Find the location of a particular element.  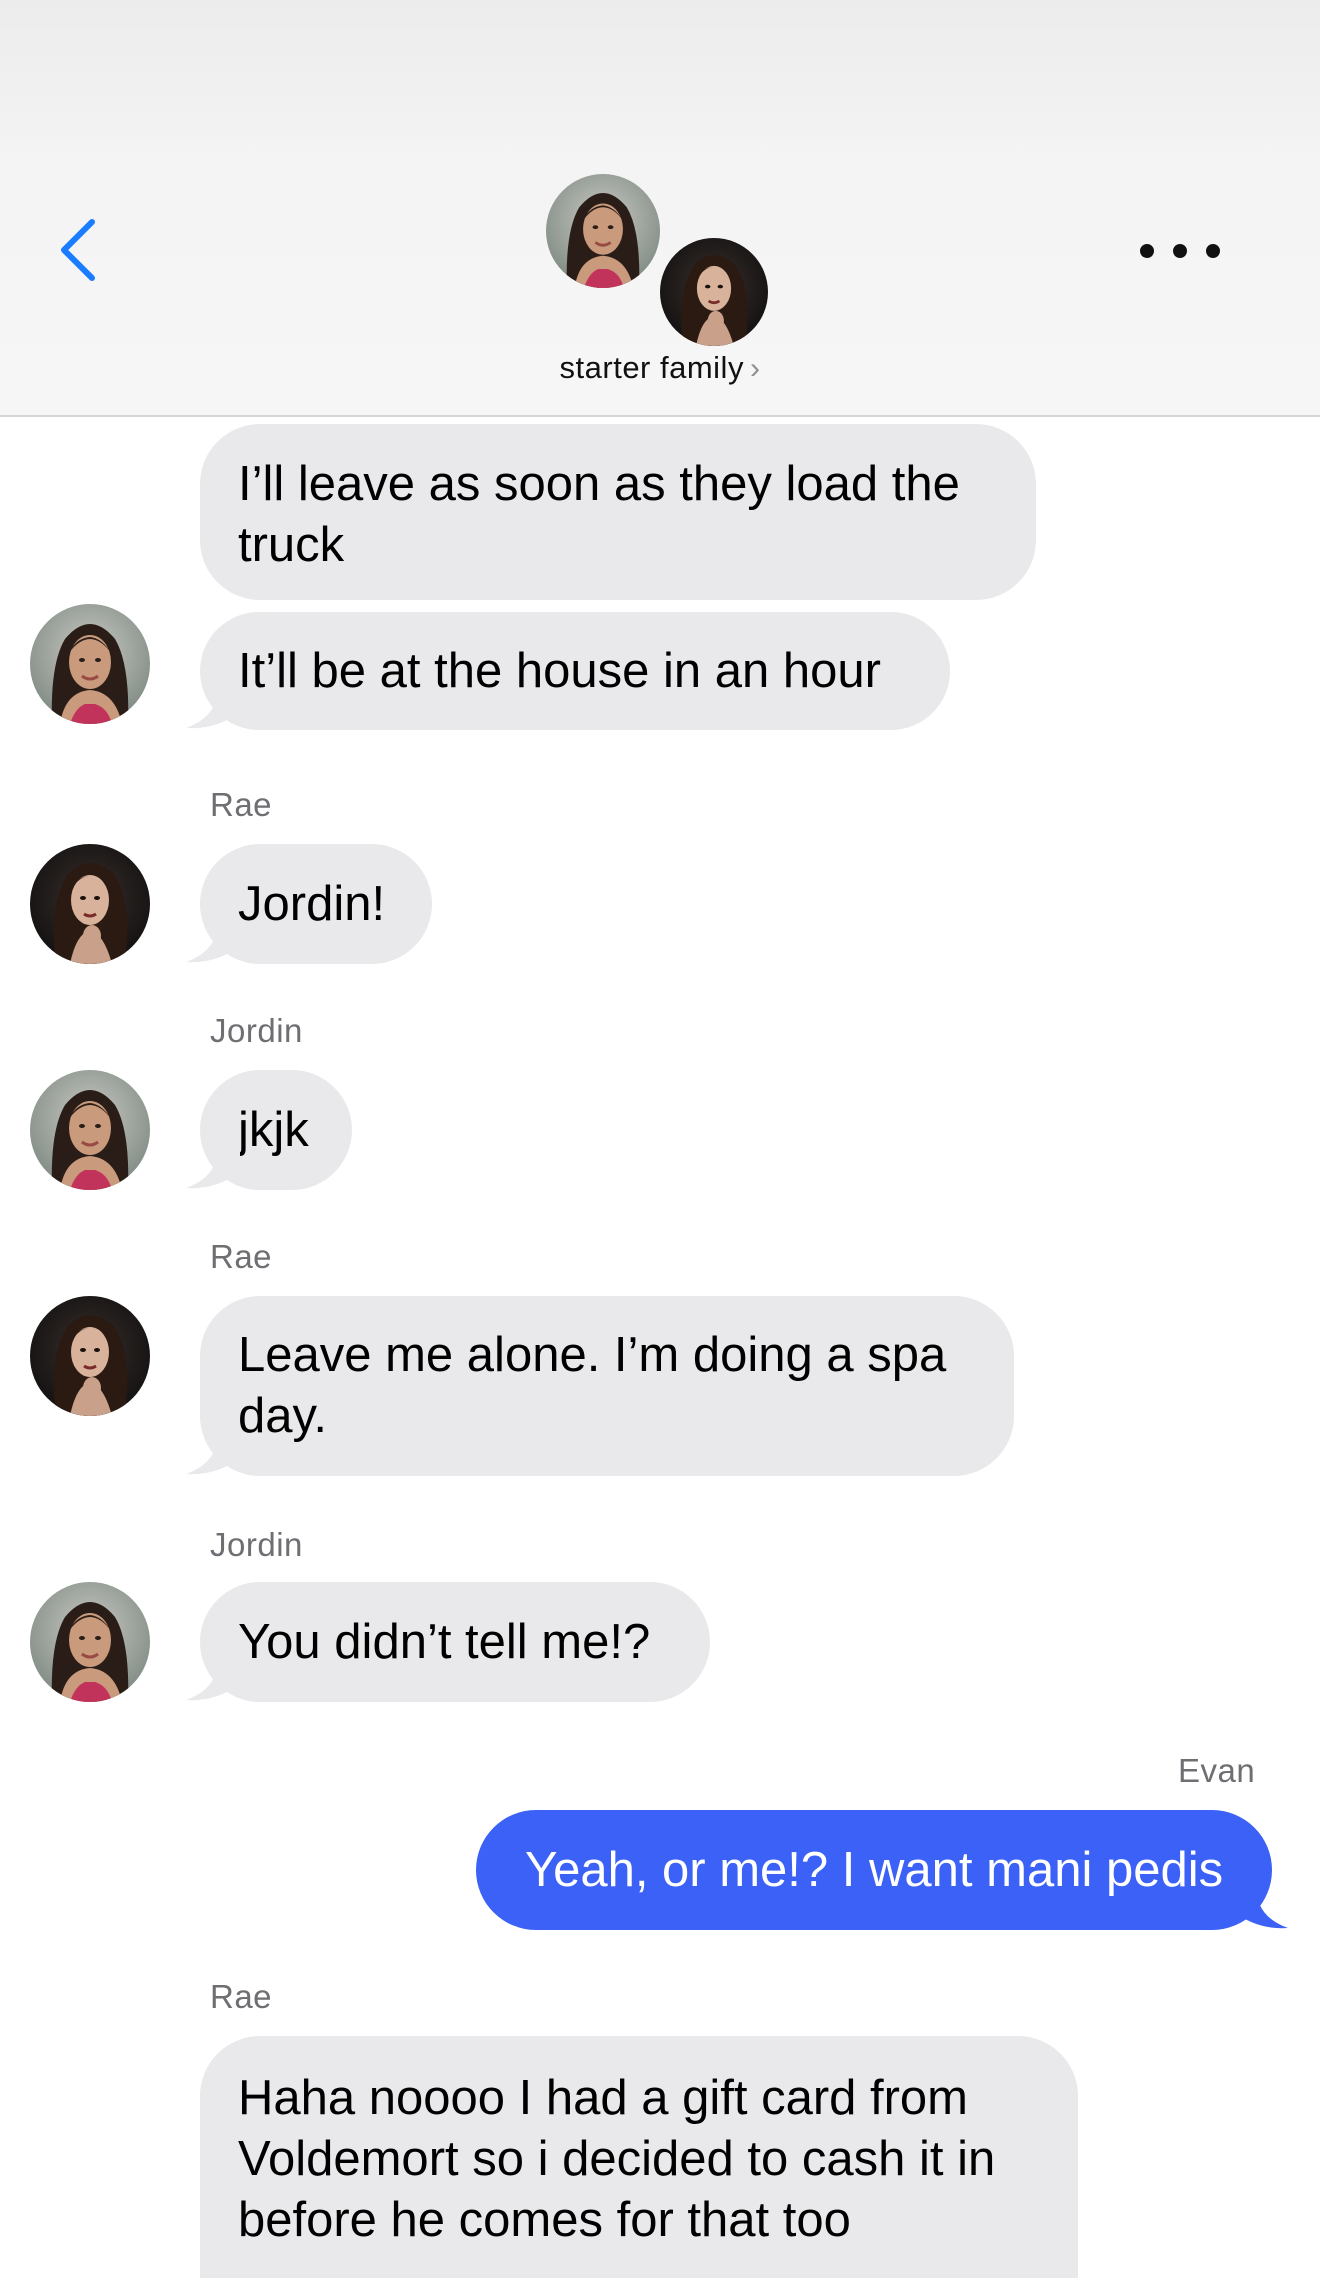

message-bubble-outgoing: Yeah, or me!? I want mani pedis is located at coordinates (874, 1870).